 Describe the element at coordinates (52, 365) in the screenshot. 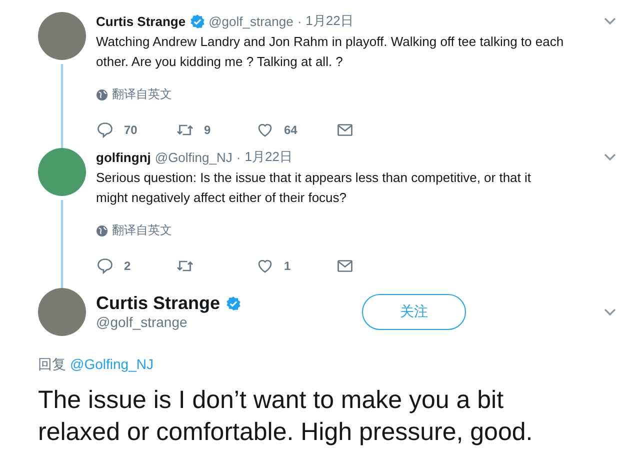

I see `reply-label: 回复` at that location.